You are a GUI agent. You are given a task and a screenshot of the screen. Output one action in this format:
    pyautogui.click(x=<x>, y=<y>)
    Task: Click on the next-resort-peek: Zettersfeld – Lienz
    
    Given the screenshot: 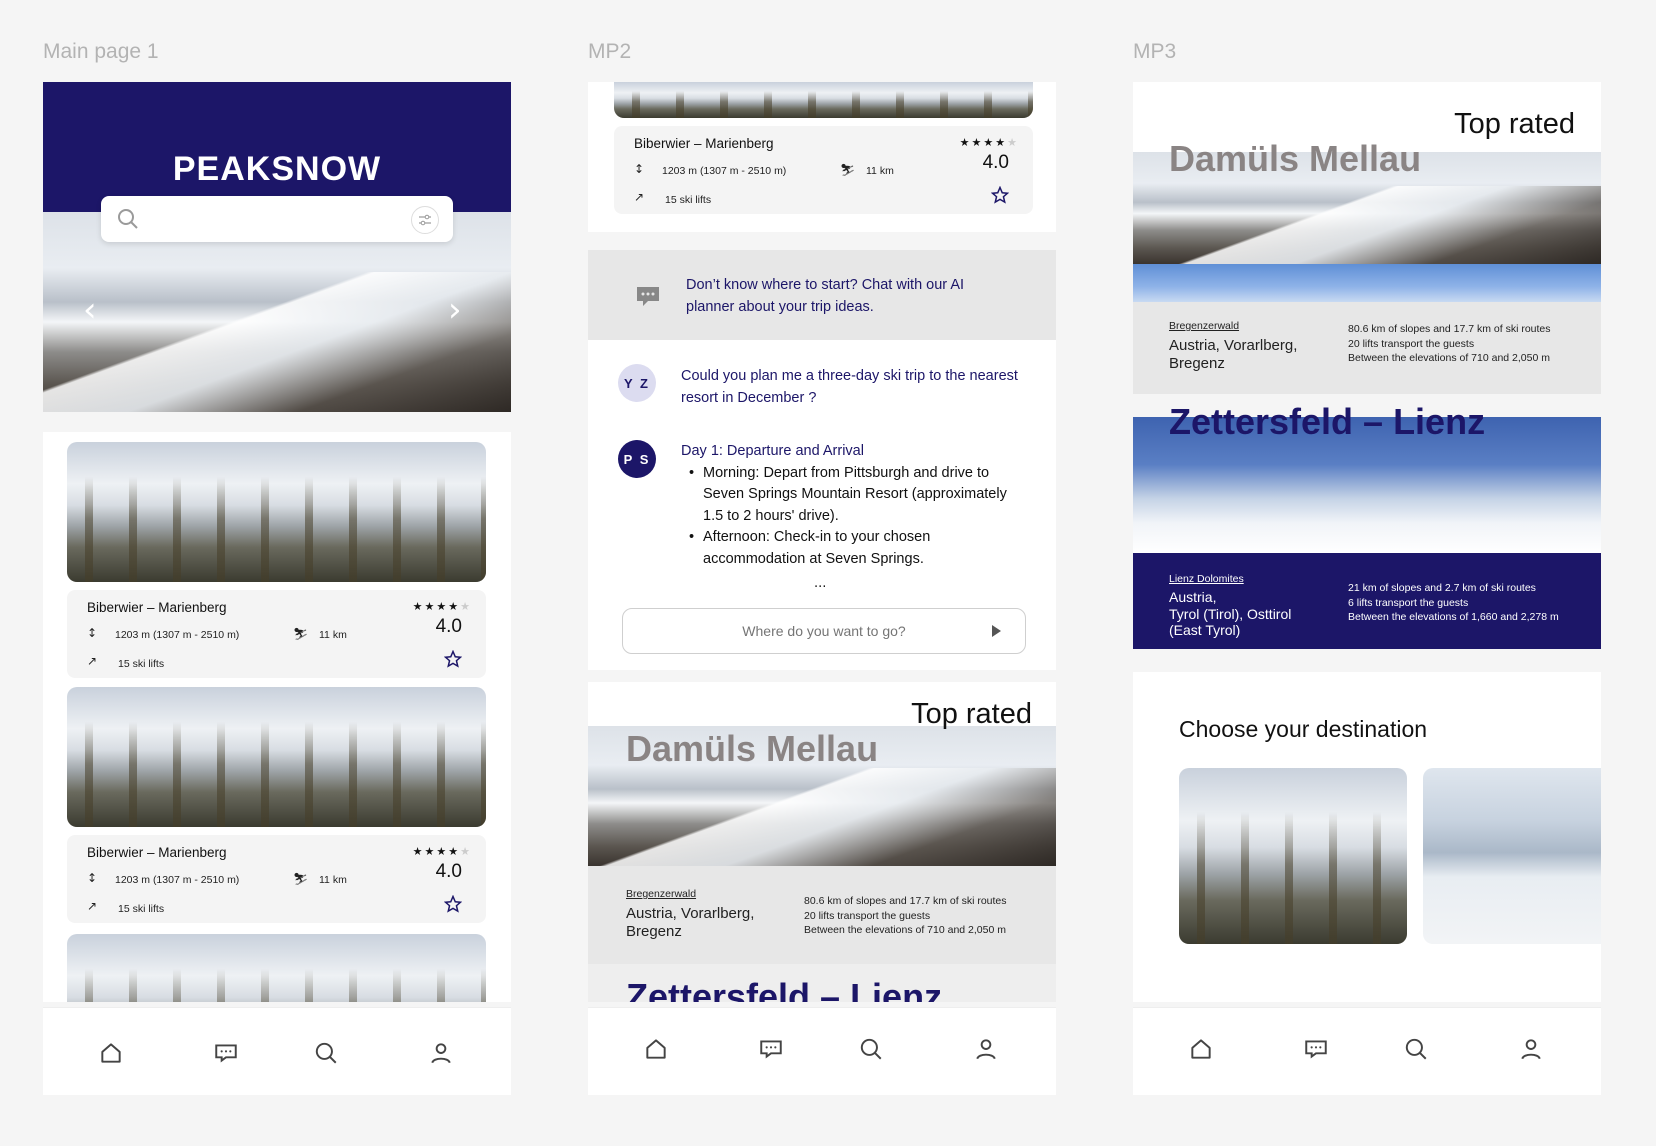 What is the action you would take?
    pyautogui.click(x=822, y=983)
    